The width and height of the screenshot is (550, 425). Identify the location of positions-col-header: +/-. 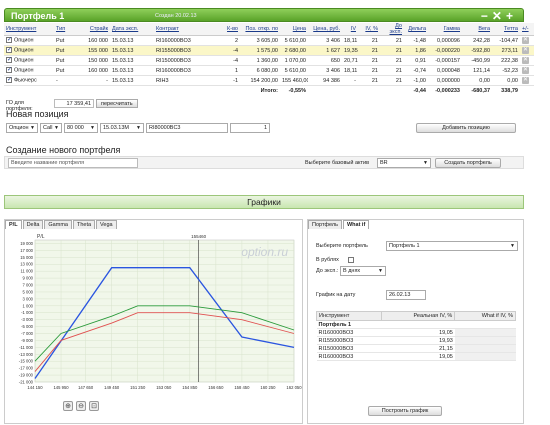
(527, 29).